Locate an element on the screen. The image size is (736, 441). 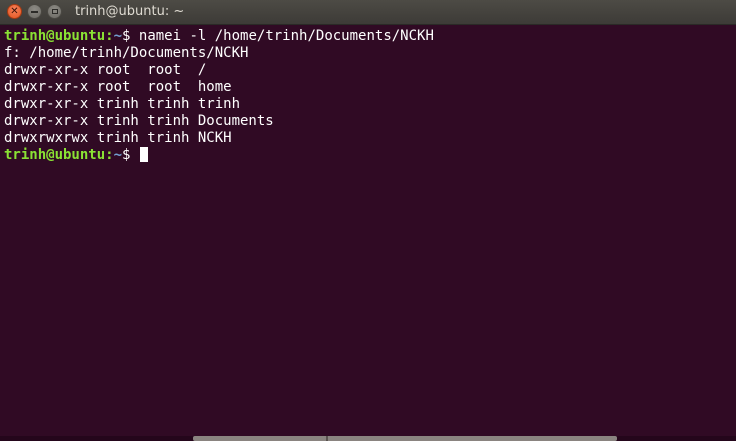
window-titlebar: ✕ trinh@ubuntu: ~ is located at coordinates (368, 12).